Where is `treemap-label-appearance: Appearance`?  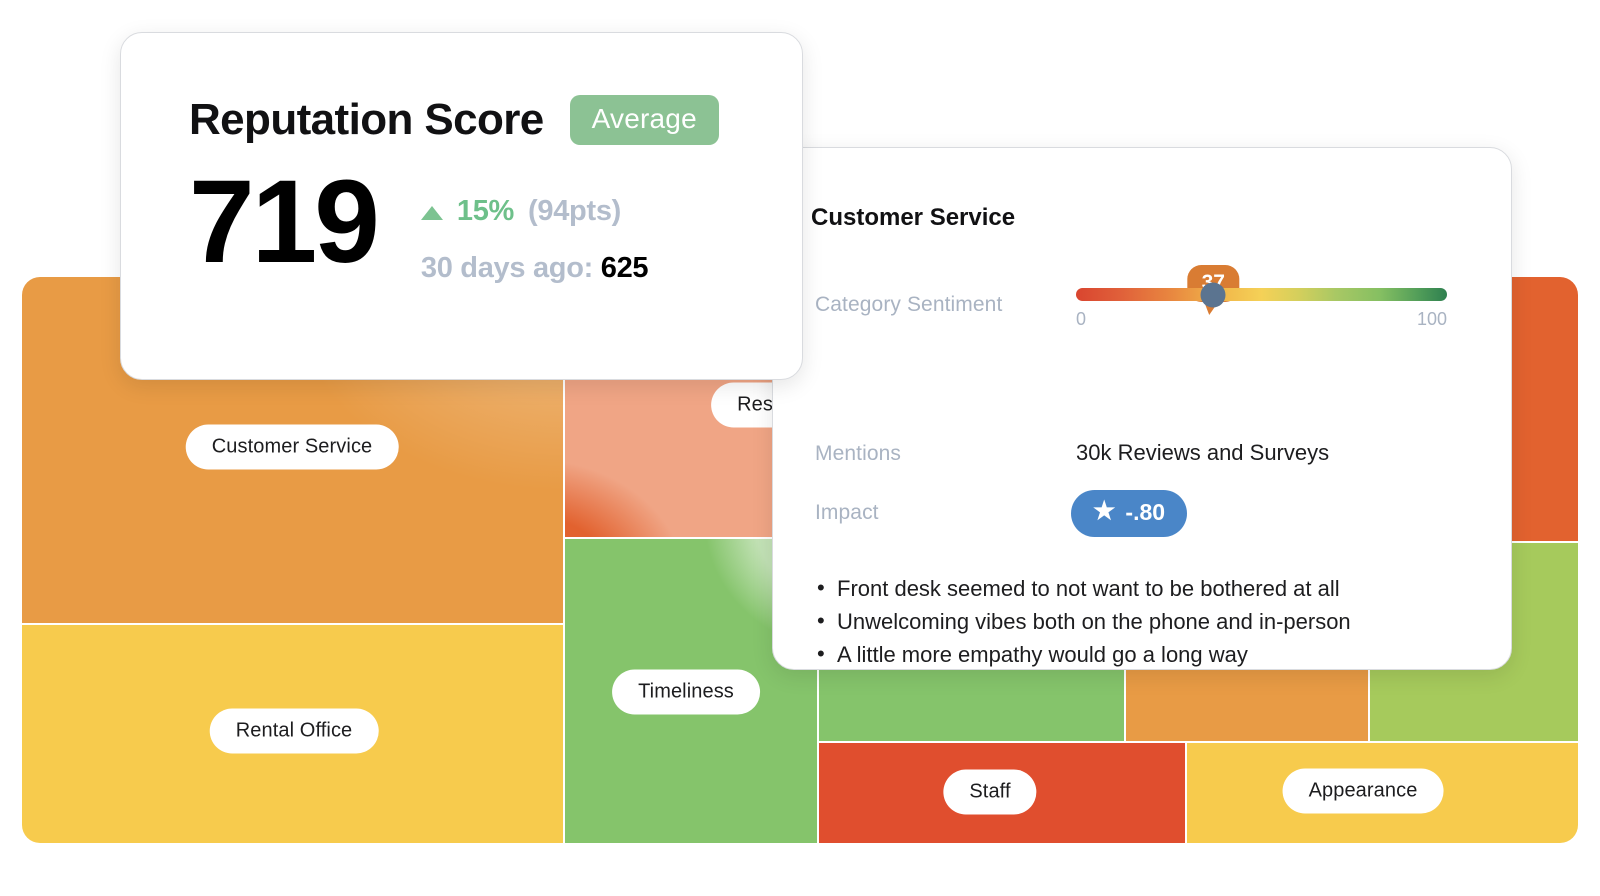 treemap-label-appearance: Appearance is located at coordinates (1363, 791).